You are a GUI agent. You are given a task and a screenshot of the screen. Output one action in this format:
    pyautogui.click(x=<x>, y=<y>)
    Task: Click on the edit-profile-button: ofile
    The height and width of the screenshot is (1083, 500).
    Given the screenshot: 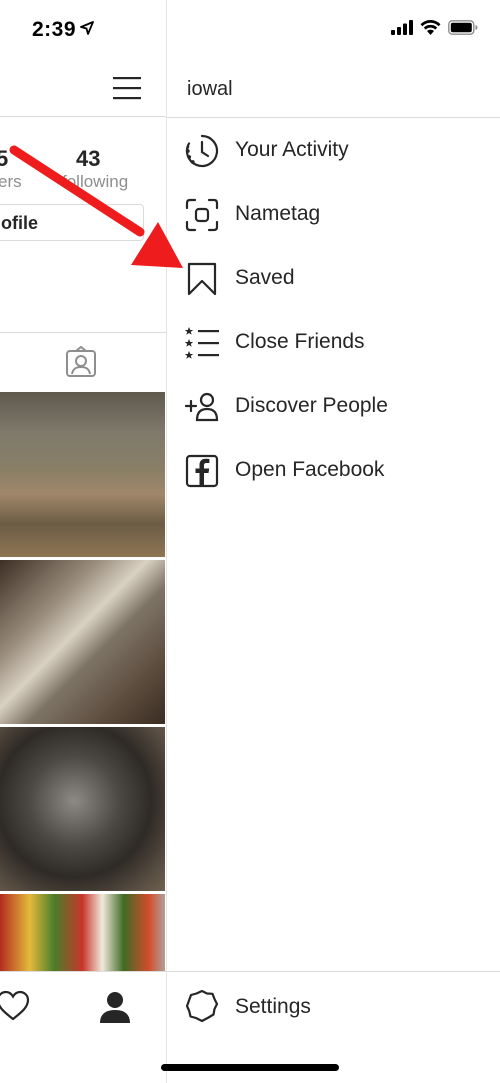 What is the action you would take?
    pyautogui.click(x=72, y=222)
    